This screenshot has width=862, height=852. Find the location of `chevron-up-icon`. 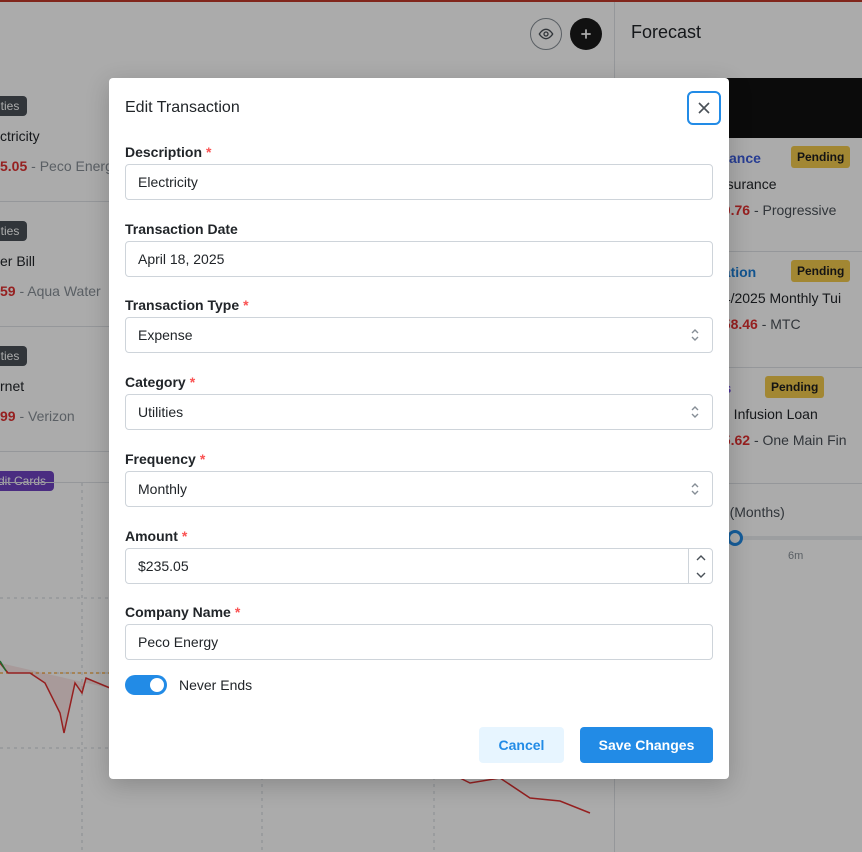

chevron-up-icon is located at coordinates (700, 557).